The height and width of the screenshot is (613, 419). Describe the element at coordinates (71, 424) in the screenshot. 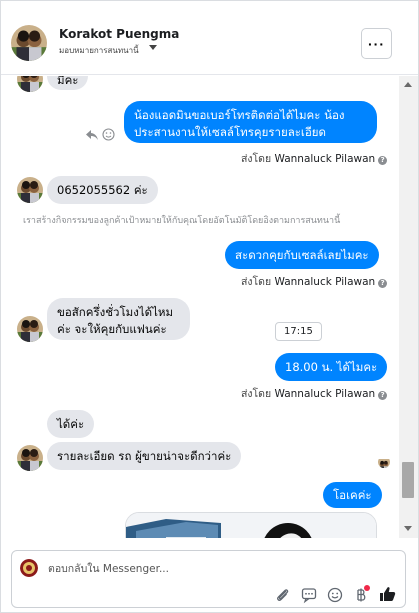

I see `incoming-message: ได้ค่ะ` at that location.